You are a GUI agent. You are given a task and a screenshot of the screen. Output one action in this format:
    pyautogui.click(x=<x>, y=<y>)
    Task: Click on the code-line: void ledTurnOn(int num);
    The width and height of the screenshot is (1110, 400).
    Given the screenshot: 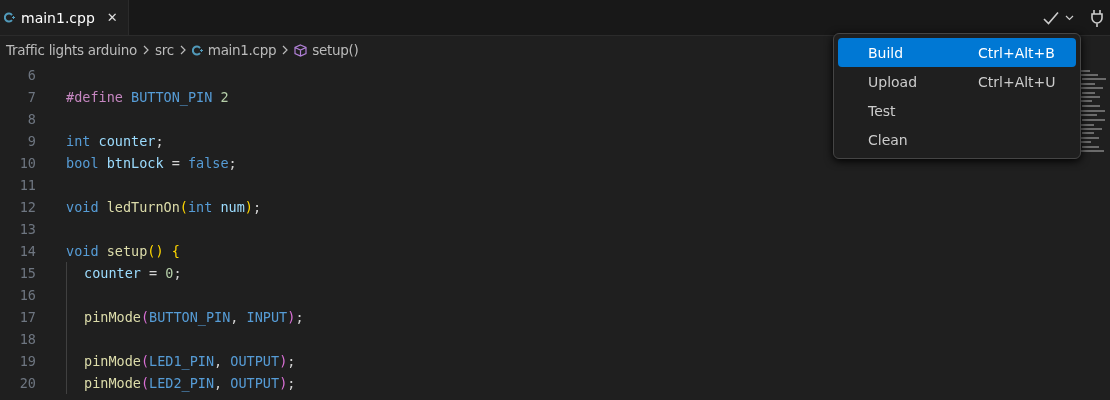 What is the action you would take?
    pyautogui.click(x=164, y=207)
    